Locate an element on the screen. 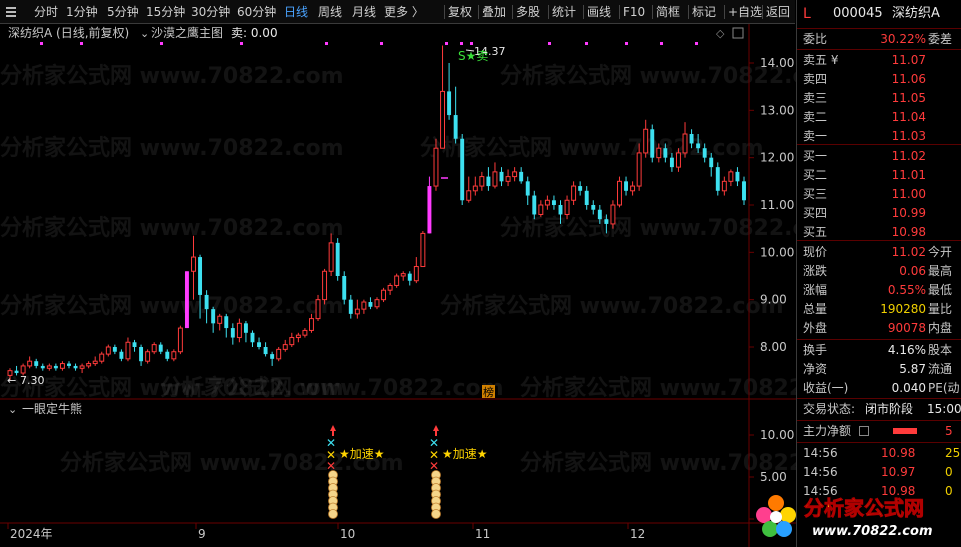  y-tick-label: 14.00 is located at coordinates (777, 63).